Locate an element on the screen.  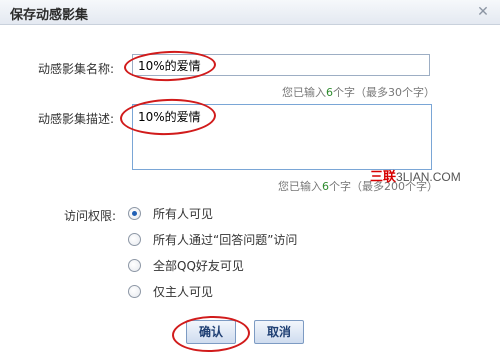
watermark-logo: 三联3LIAN.COM is located at coordinates (415, 175).